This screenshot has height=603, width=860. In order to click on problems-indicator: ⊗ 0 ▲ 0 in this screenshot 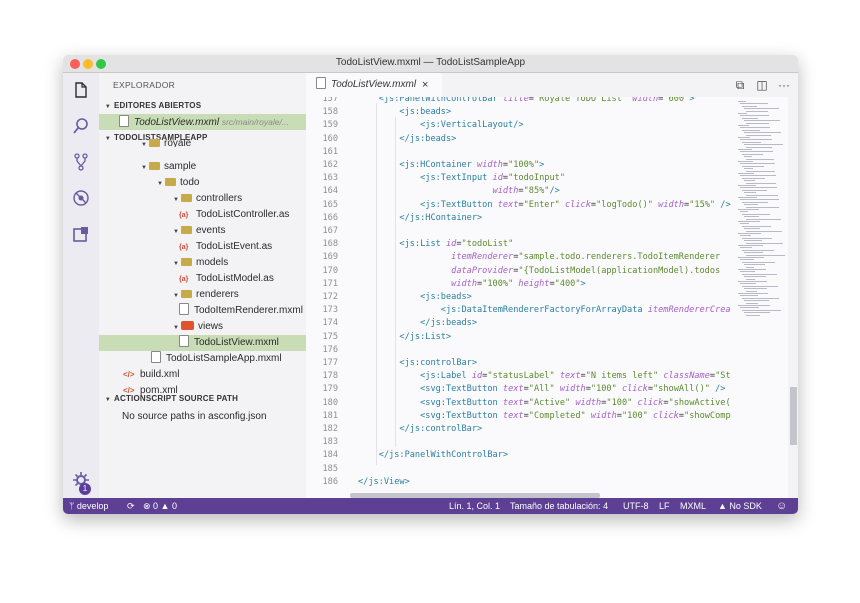, I will do `click(160, 506)`.